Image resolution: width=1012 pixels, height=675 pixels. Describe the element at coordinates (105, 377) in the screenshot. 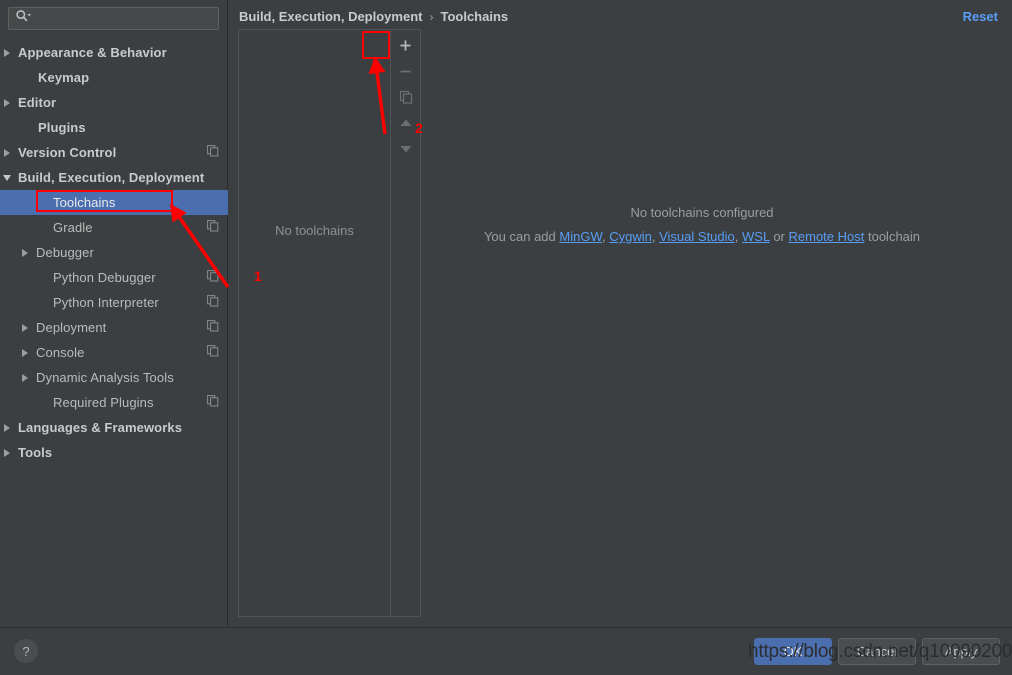

I see `sidebar-item-label: Dynamic Analysis Tools` at that location.